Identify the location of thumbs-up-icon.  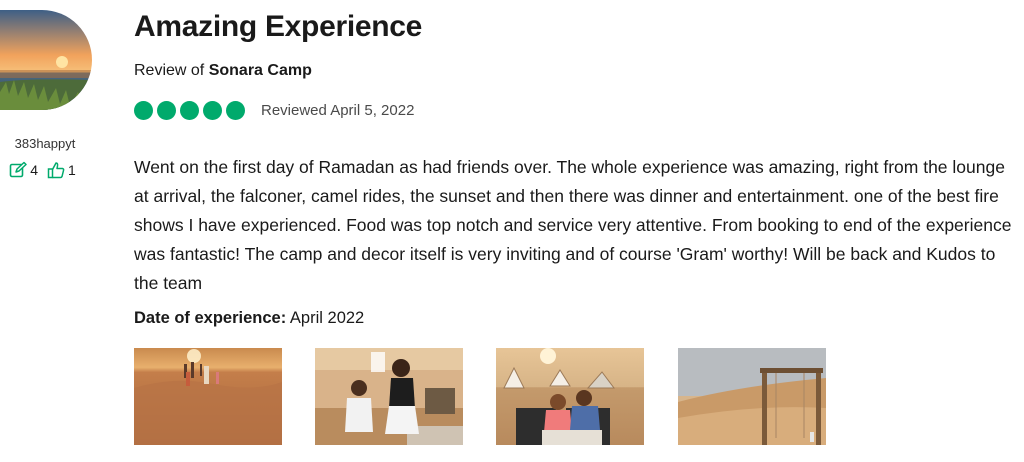
(56, 170).